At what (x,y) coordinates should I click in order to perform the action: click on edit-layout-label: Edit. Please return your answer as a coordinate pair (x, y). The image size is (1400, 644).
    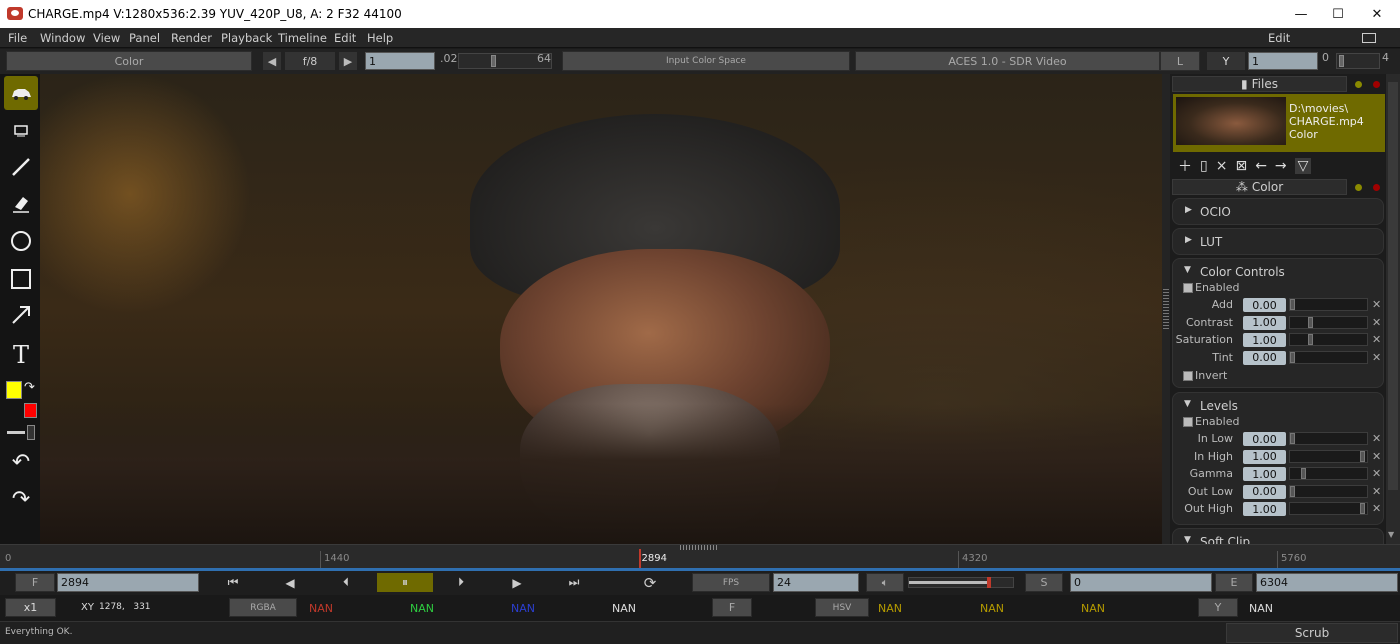
    Looking at the image, I should click on (1279, 38).